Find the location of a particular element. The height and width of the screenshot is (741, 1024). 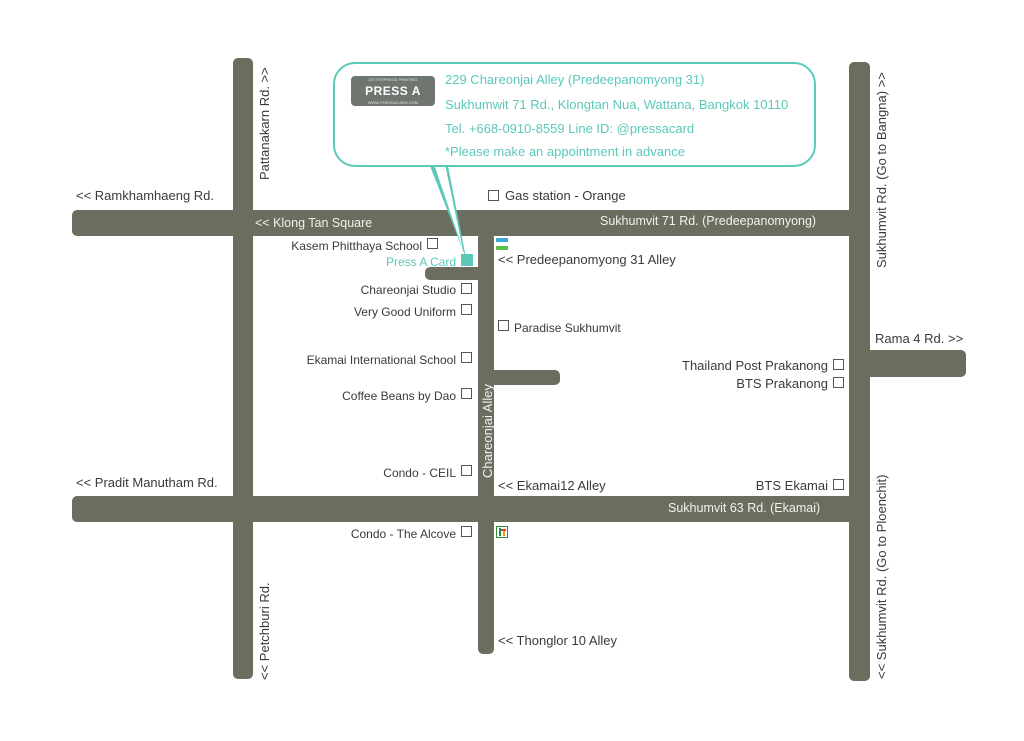

bts-prakanong-marker is located at coordinates (838, 382).